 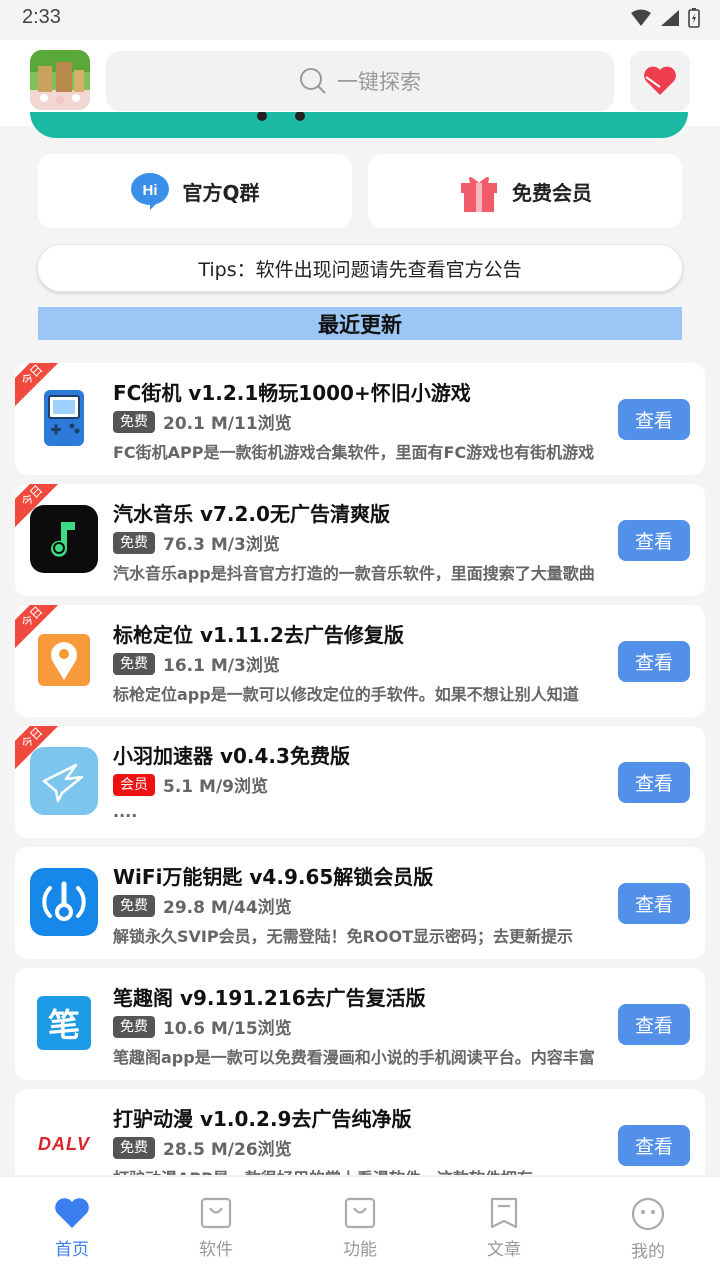 I want to click on app-description: 标枪定位app是一款可以修改定位的手软件。如果不想让别人知道, so click(x=346, y=694).